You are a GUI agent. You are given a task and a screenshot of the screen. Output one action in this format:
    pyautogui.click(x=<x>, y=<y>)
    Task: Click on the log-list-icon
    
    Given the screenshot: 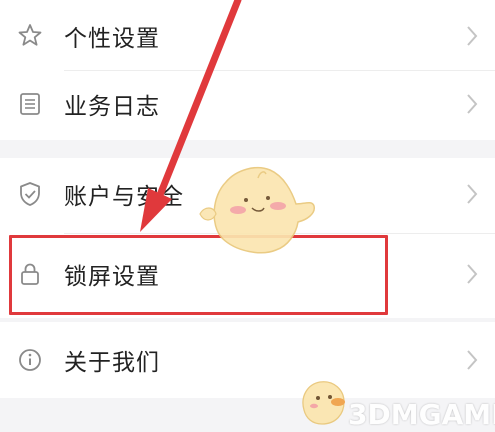 What is the action you would take?
    pyautogui.click(x=30, y=104)
    